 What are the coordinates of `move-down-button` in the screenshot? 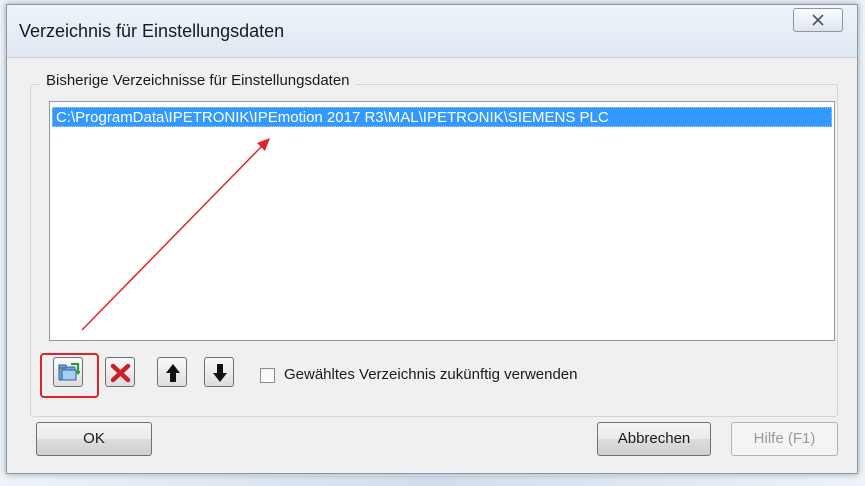 It's located at (219, 372).